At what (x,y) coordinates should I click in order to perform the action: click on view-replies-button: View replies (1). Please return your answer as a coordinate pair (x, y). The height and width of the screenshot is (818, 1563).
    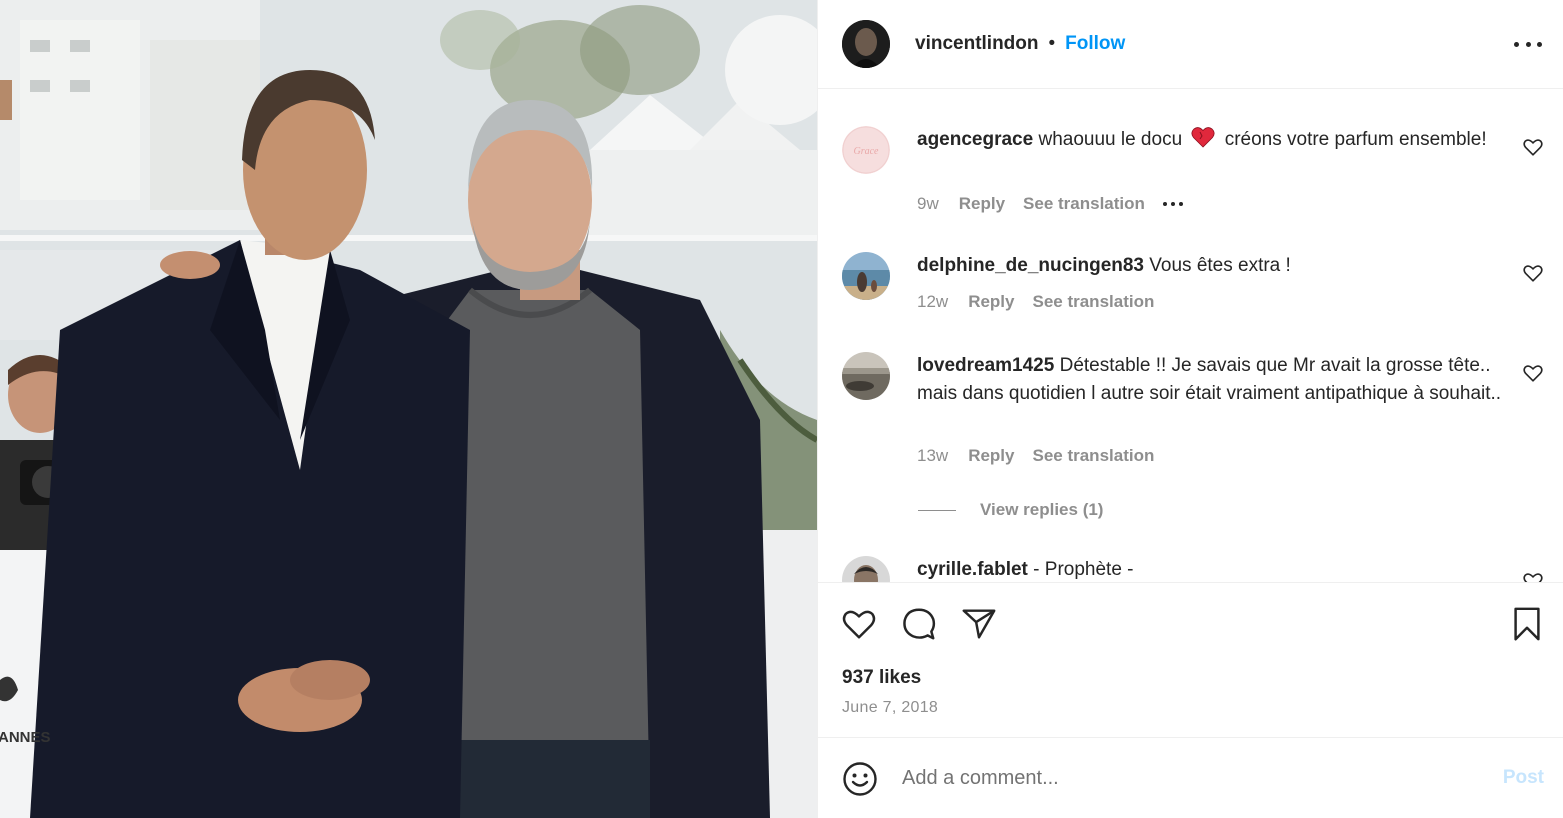
    Looking at the image, I should click on (1010, 510).